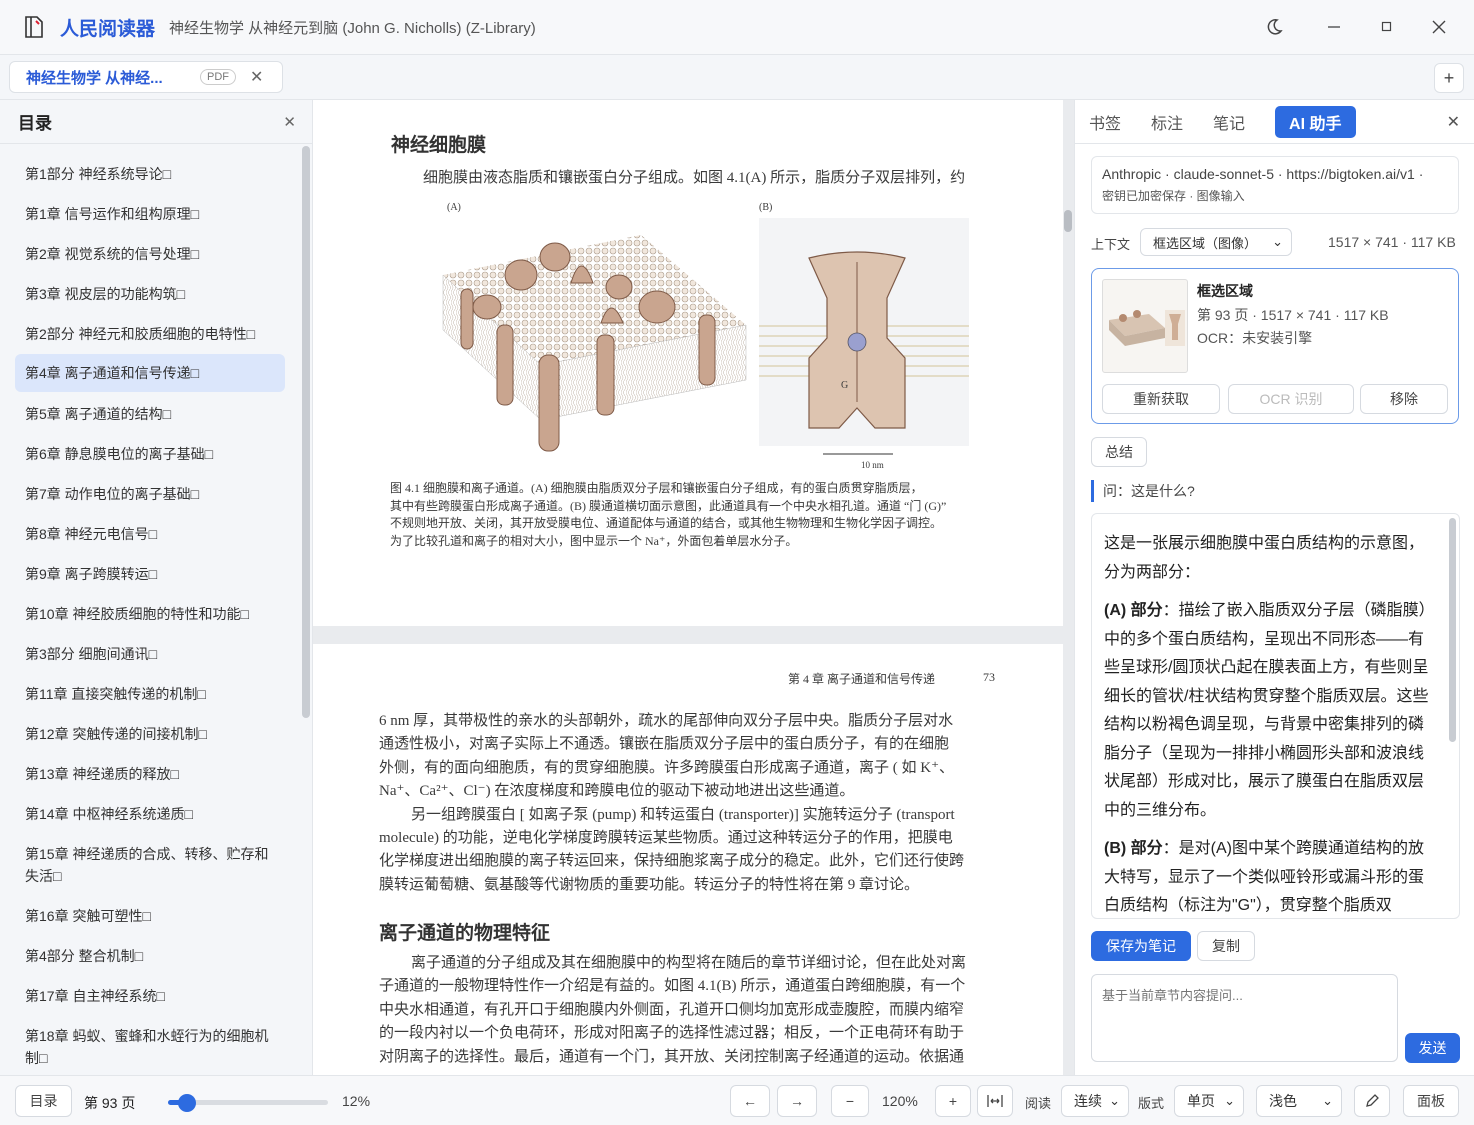 The width and height of the screenshot is (1474, 1125). I want to click on ocr-button: OCR 识别, so click(1291, 399).